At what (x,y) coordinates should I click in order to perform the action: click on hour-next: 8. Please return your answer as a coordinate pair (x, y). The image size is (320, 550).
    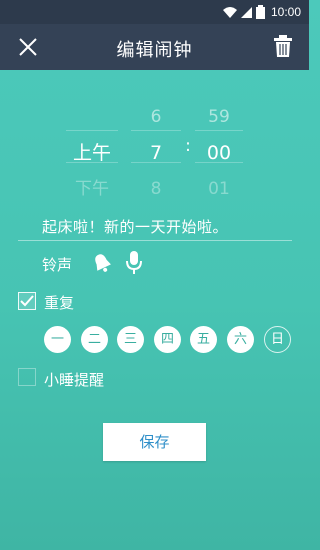
    Looking at the image, I should click on (156, 189).